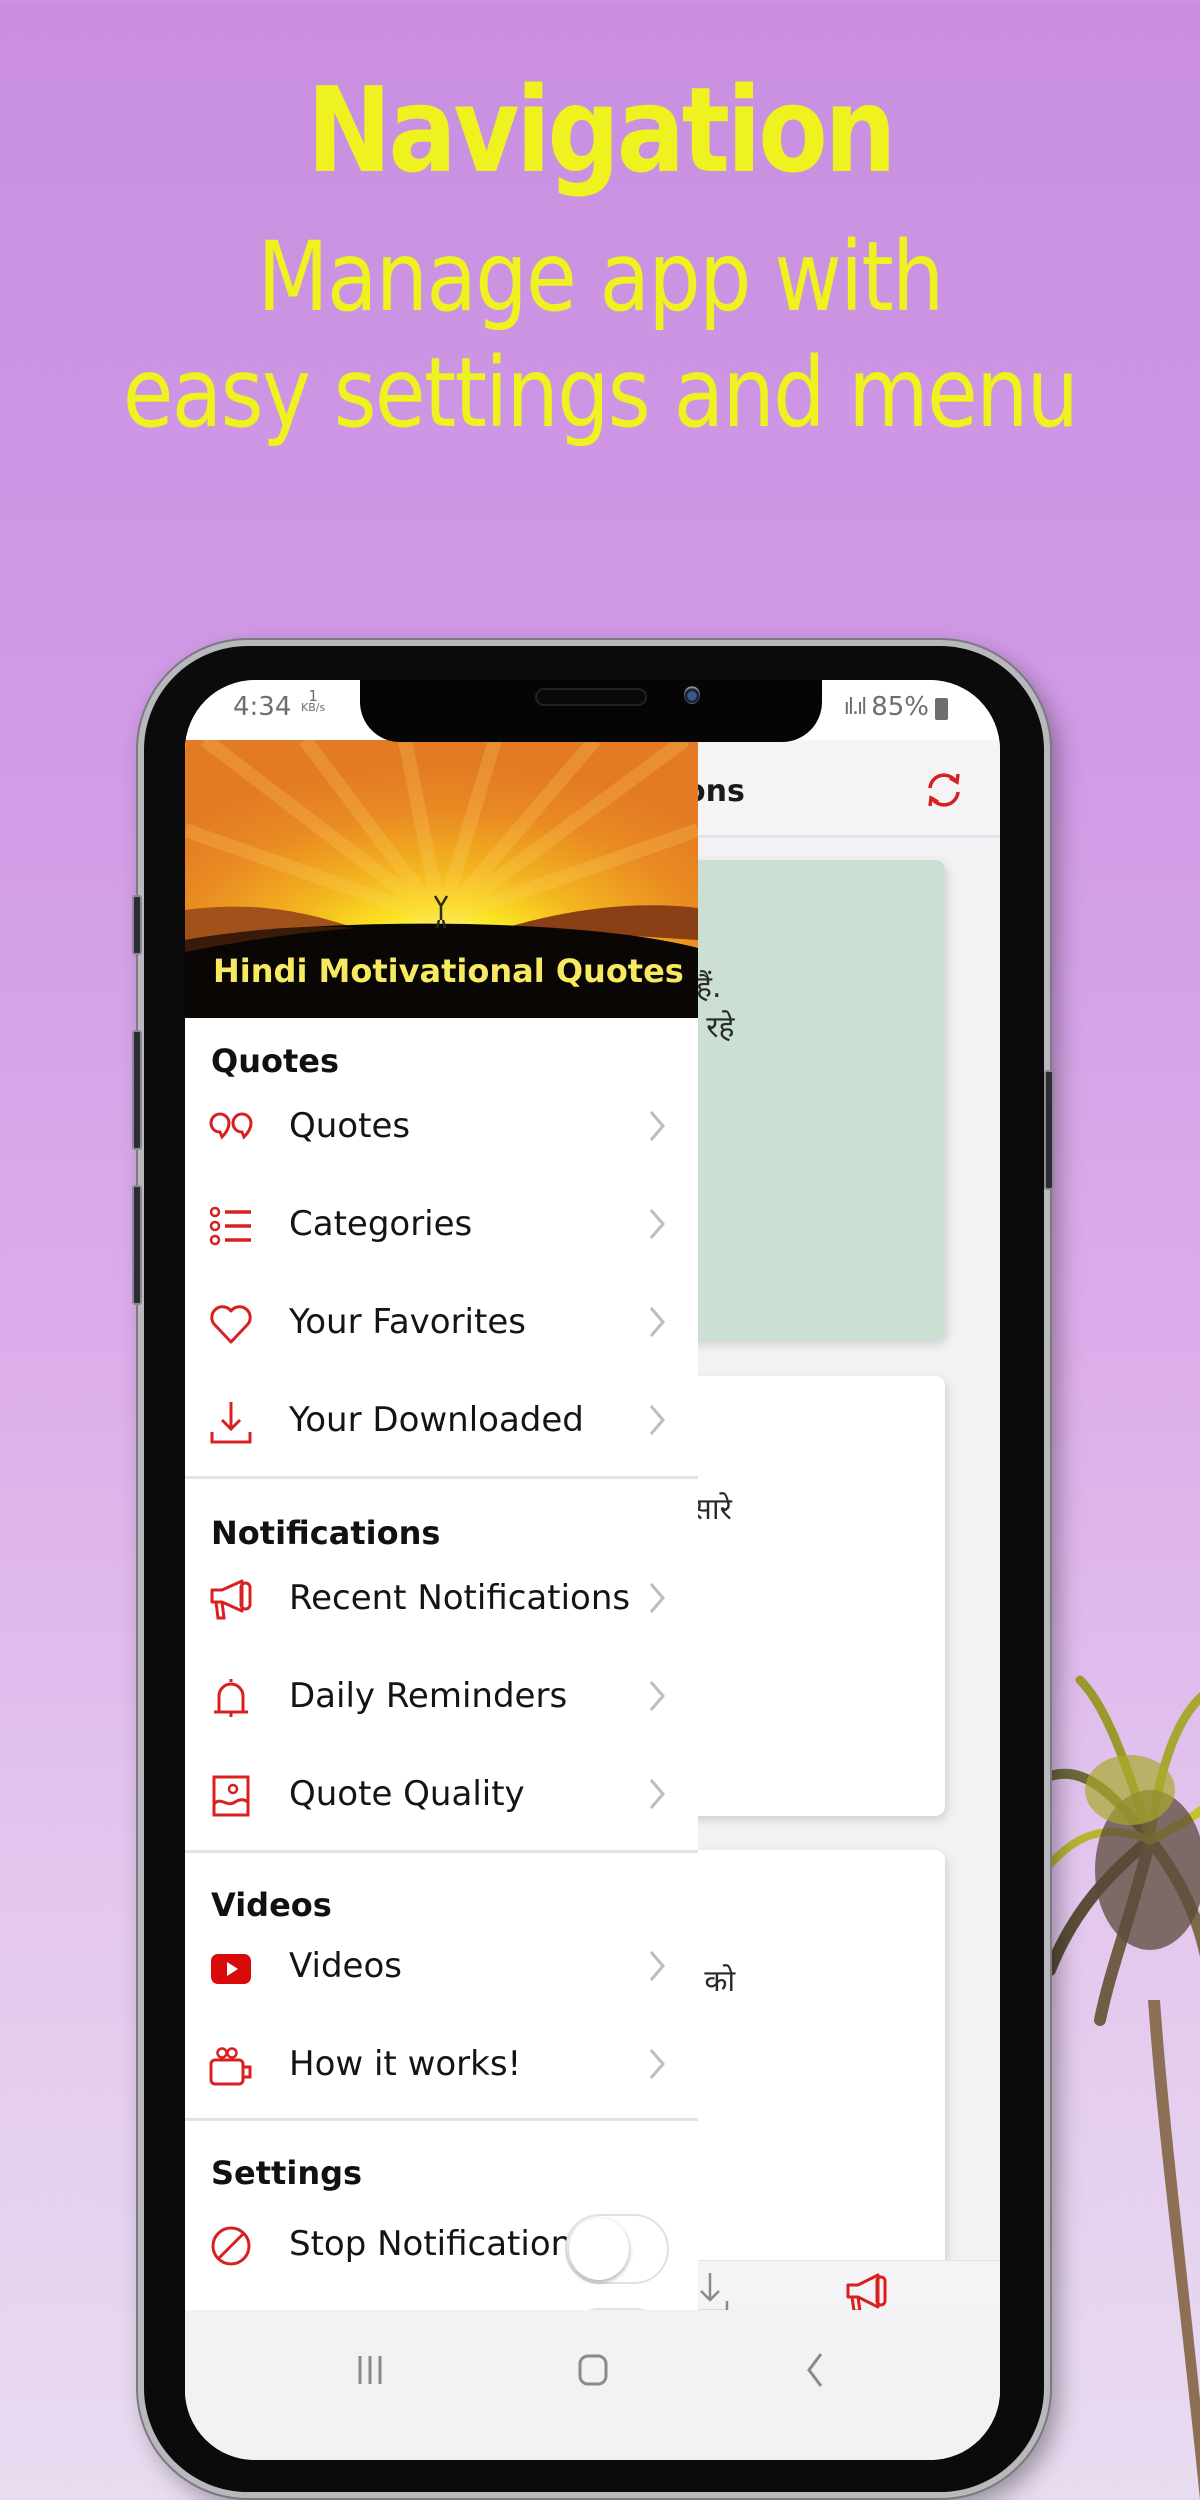  I want to click on network-speed: 1 KB/s, so click(313, 701).